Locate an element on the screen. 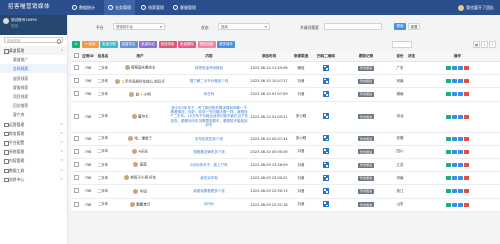 Image resolution: width=500 pixels, height=244 pixels. sidebar-subitem: 回访推荐 is located at coordinates (33, 105).